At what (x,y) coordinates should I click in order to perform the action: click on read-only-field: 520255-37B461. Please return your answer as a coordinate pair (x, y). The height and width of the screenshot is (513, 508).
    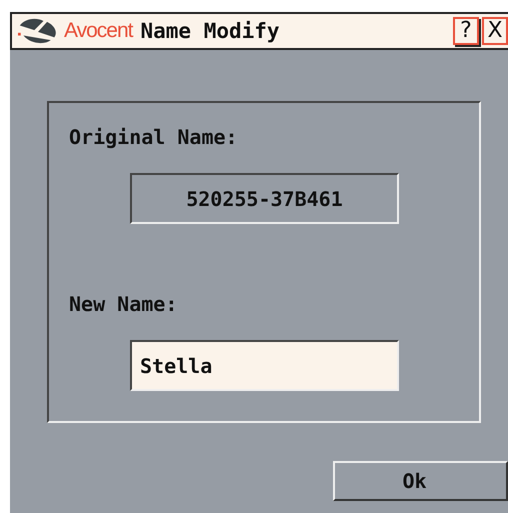
    Looking at the image, I should click on (264, 198).